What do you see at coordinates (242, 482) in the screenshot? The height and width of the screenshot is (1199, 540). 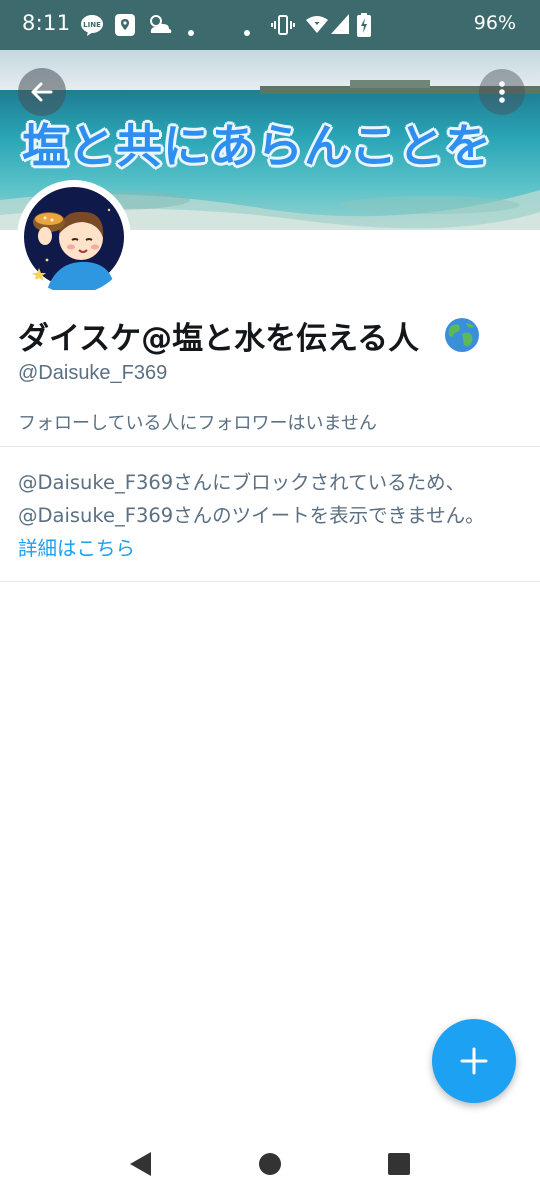 I see `blocked-message-line1: @Daisuke_F369さんにブロックされているため、` at bounding box center [242, 482].